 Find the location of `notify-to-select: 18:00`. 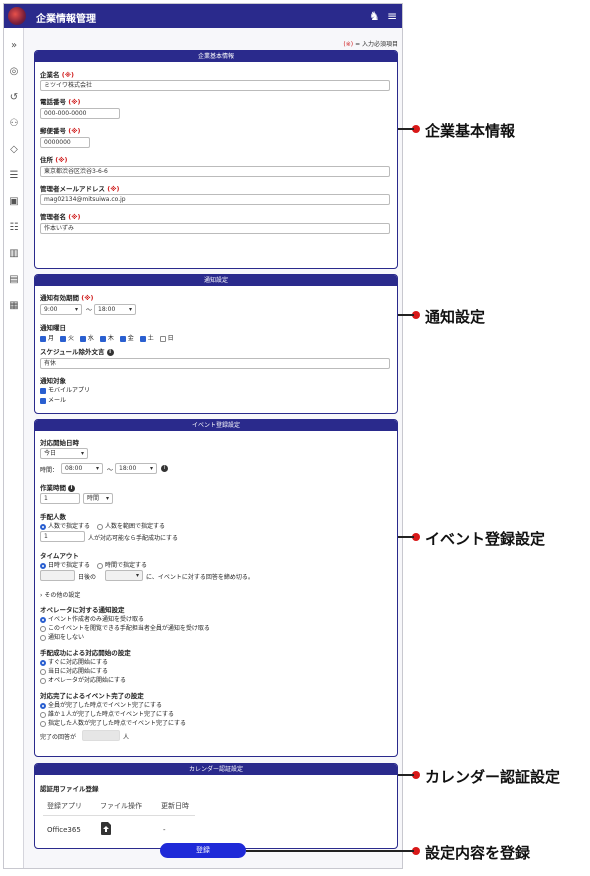

notify-to-select: 18:00 is located at coordinates (115, 309).